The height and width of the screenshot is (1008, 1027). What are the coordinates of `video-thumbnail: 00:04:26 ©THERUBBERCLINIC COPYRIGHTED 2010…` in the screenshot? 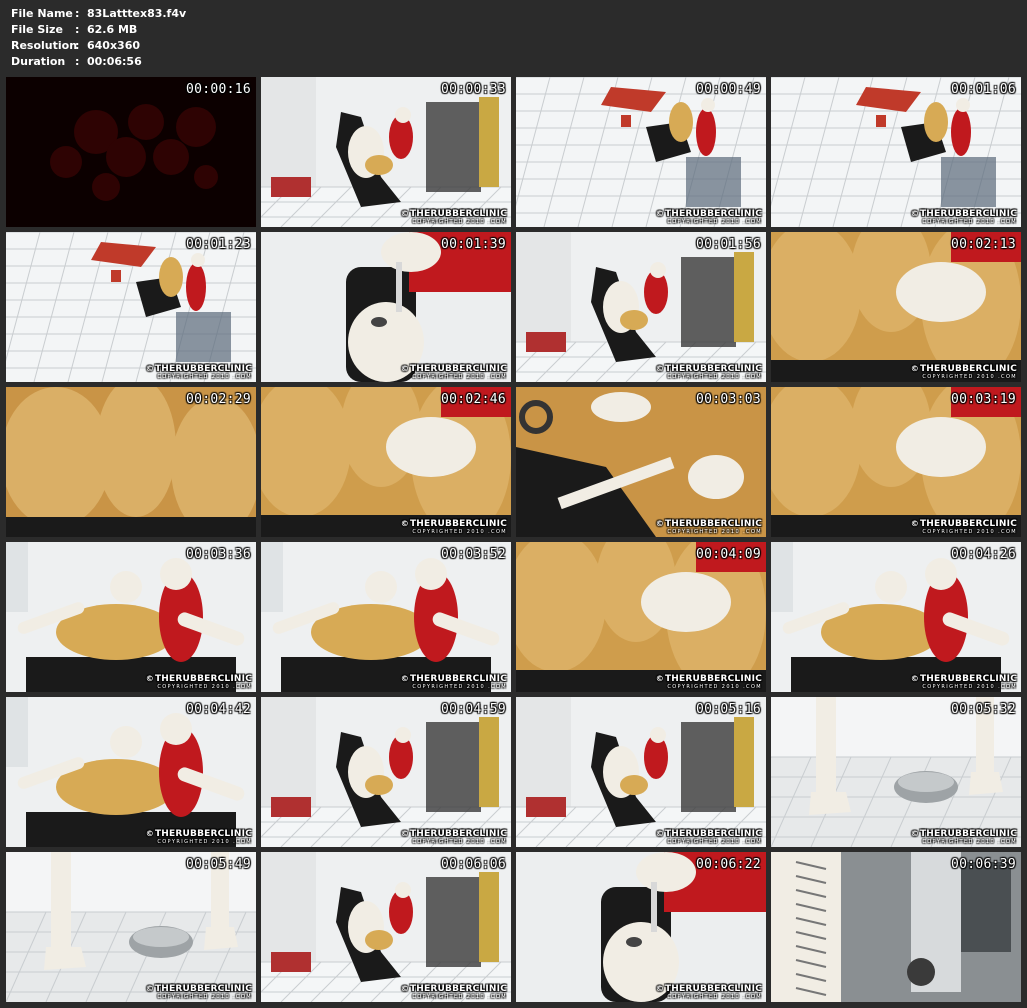 It's located at (896, 617).